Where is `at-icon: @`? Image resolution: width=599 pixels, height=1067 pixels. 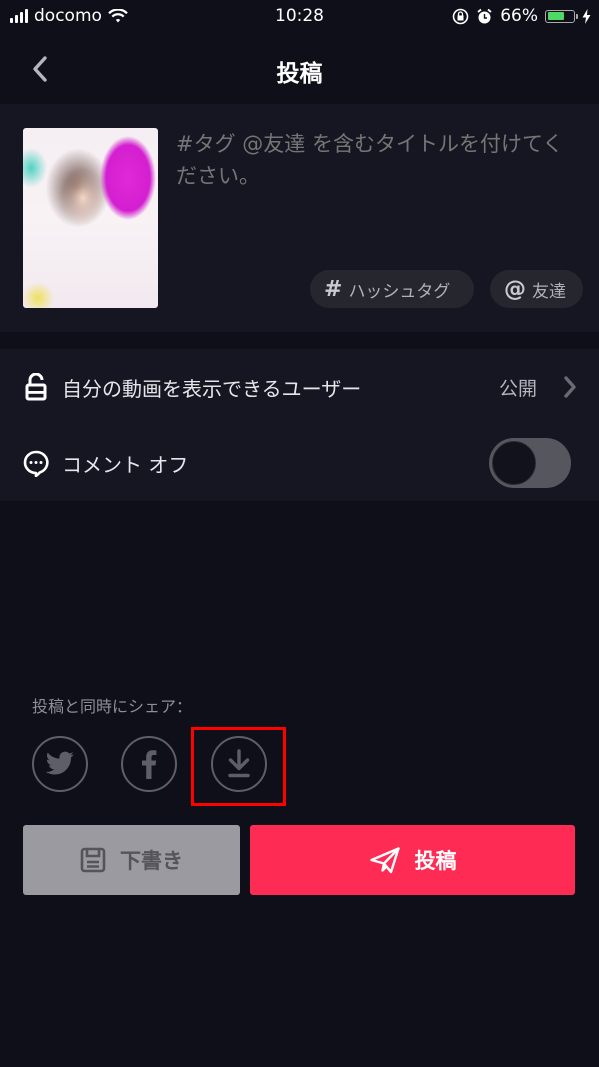 at-icon: @ is located at coordinates (515, 289).